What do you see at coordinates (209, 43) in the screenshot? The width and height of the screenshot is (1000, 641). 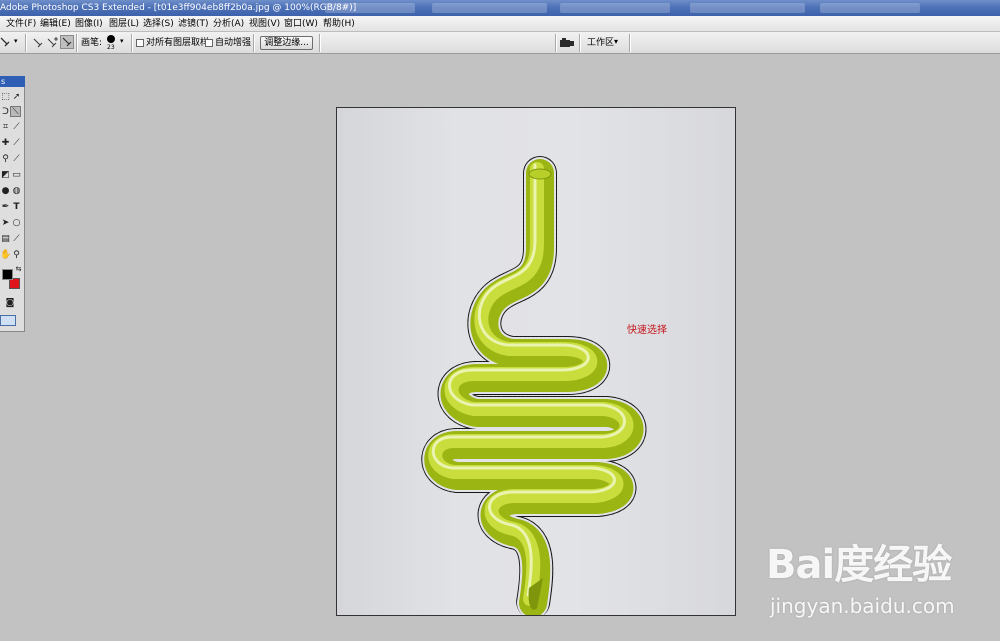 I see `auto-enhance-checkbox` at bounding box center [209, 43].